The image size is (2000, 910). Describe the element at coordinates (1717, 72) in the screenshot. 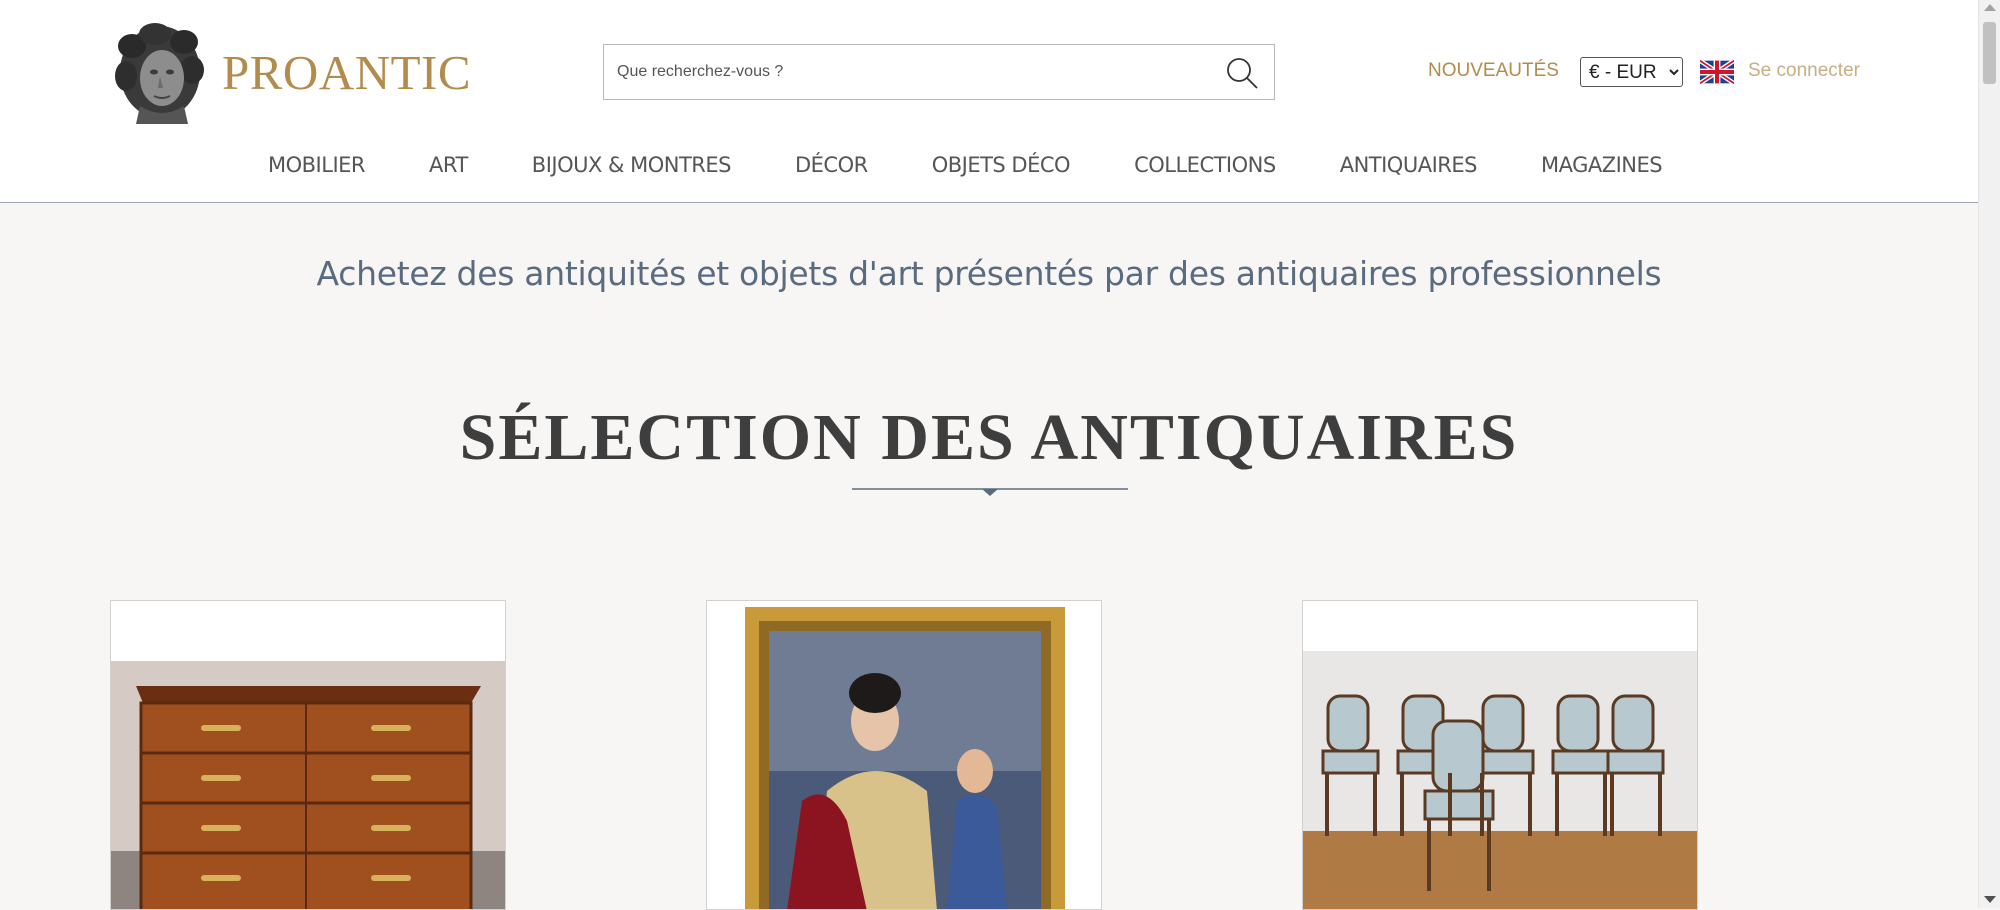

I see `uk-flag-icon` at that location.